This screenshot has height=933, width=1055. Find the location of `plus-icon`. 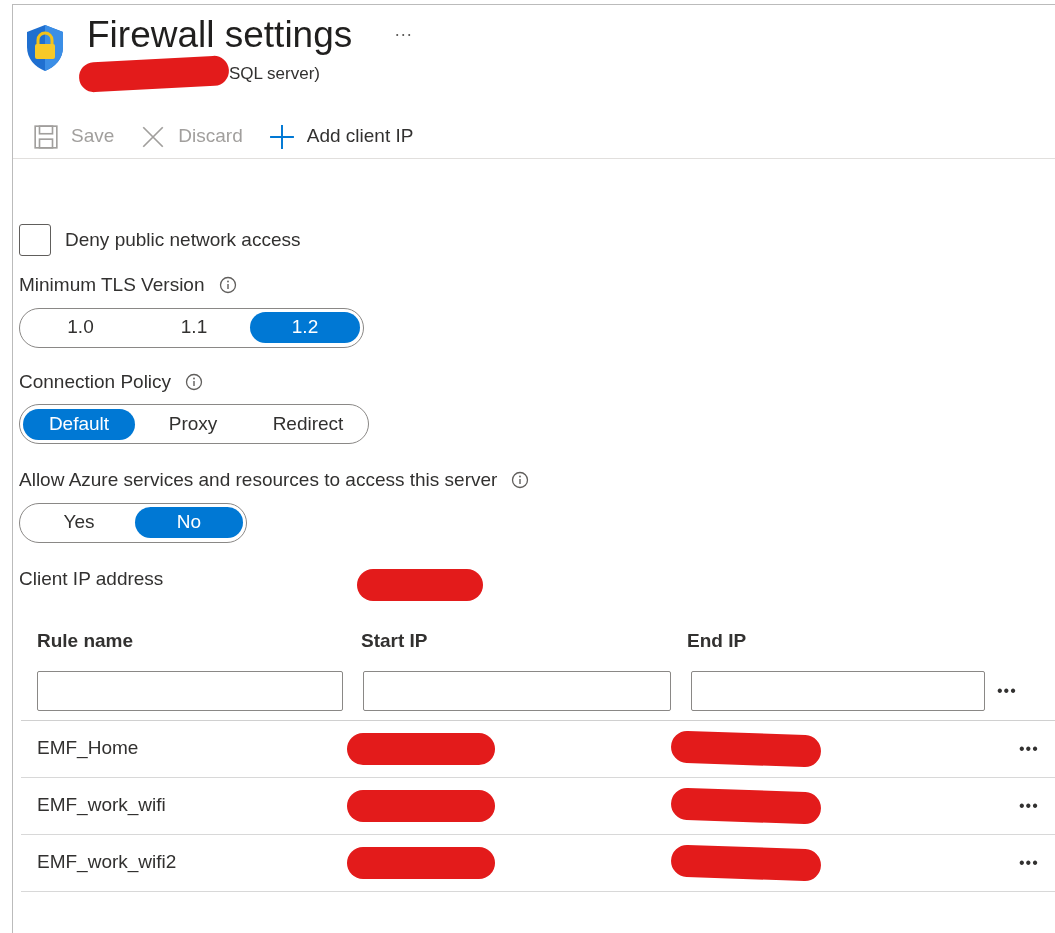

plus-icon is located at coordinates (281, 136).